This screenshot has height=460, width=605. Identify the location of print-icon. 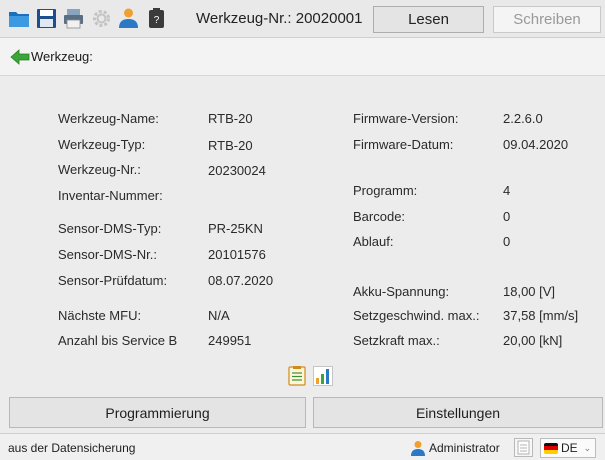
(73, 18).